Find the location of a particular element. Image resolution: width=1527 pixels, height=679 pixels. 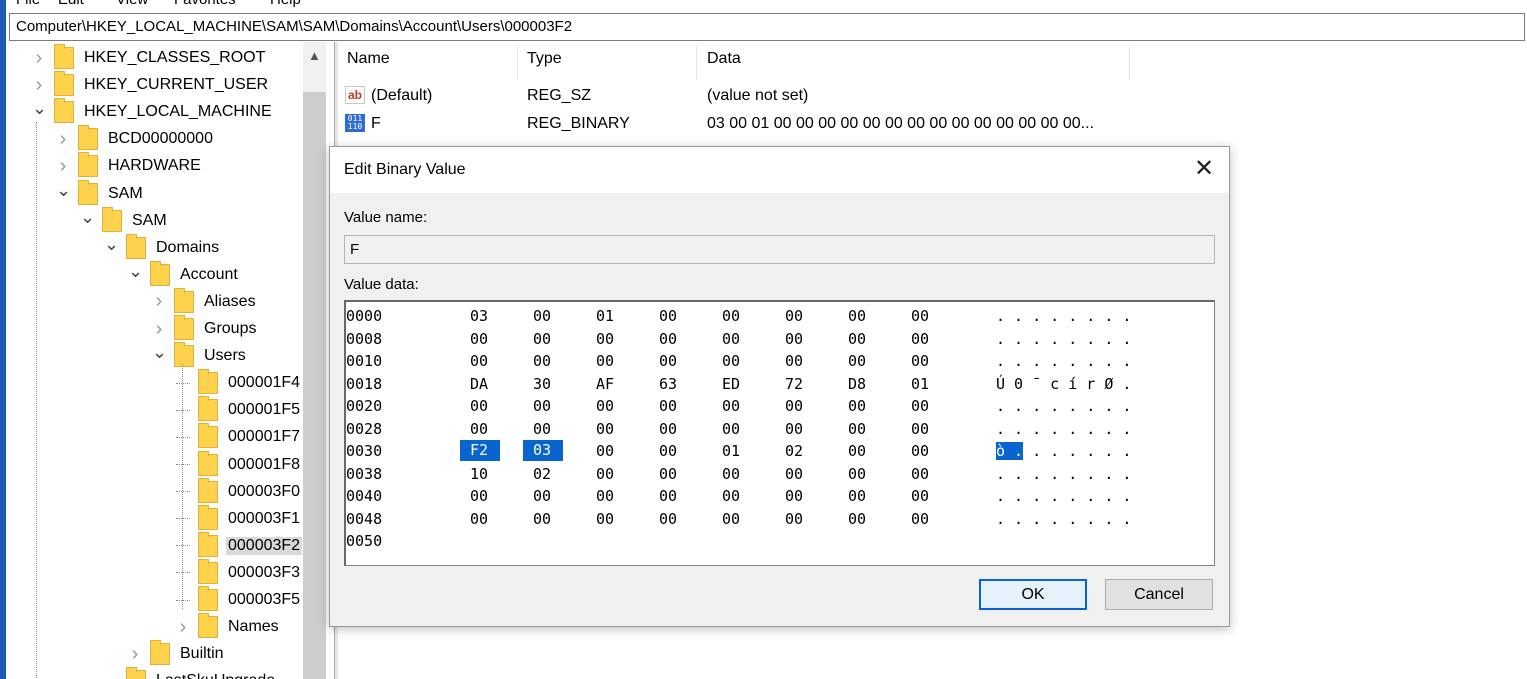

hex-row: 0020 00 00 00 00 00 00 00 00 . . . . . . . . is located at coordinates (776, 406).